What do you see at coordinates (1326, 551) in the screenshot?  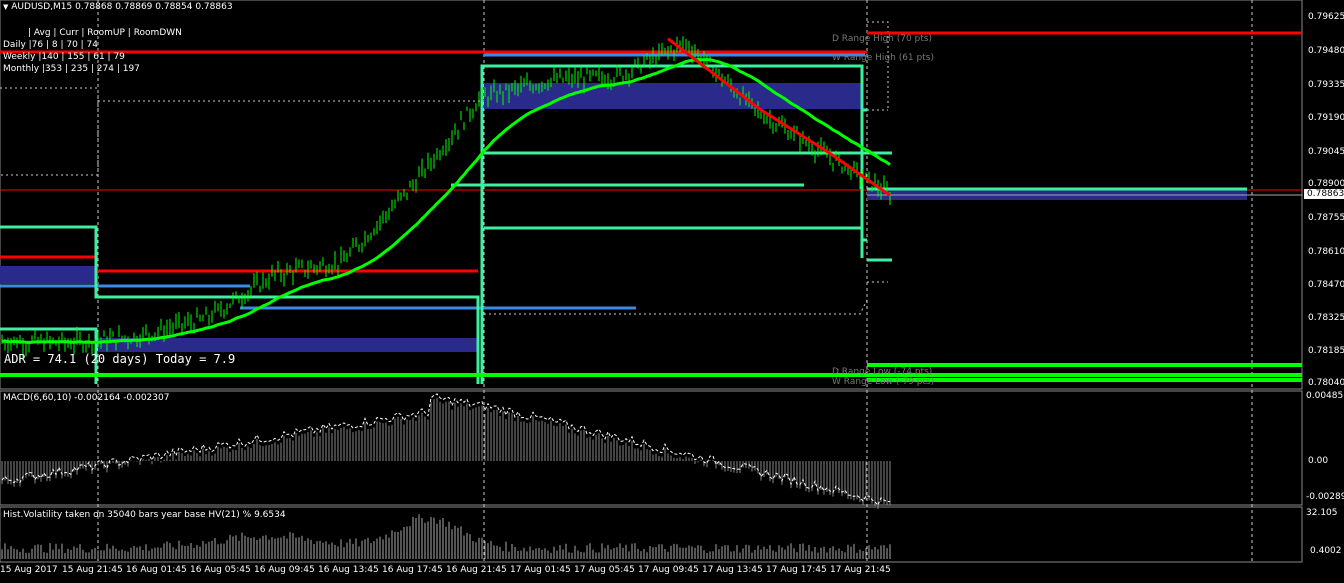 I see `volatility-axis-bottom: 0.4002` at bounding box center [1326, 551].